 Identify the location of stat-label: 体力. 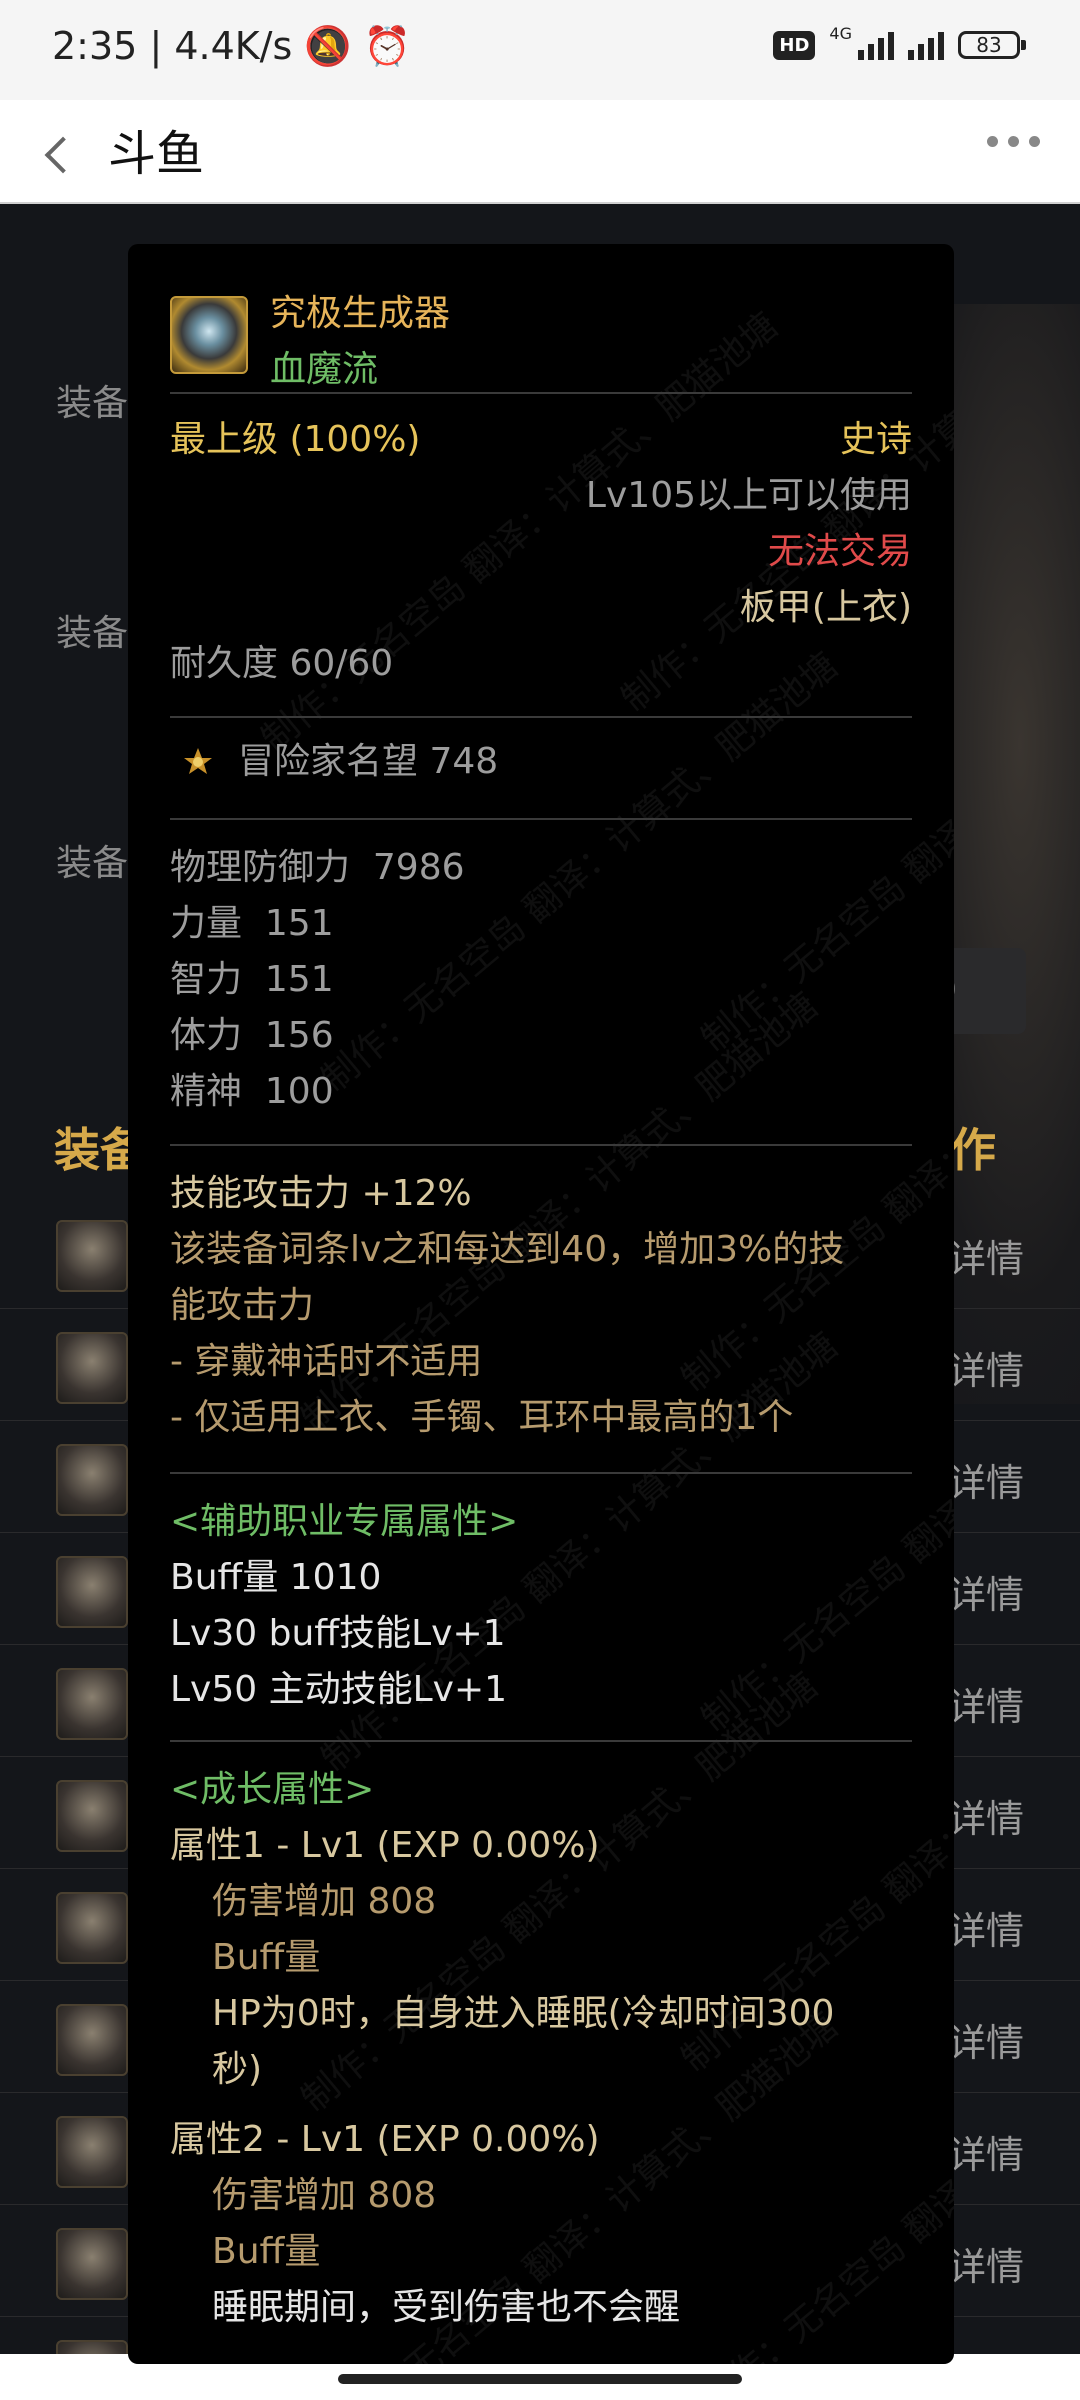
(206, 1035).